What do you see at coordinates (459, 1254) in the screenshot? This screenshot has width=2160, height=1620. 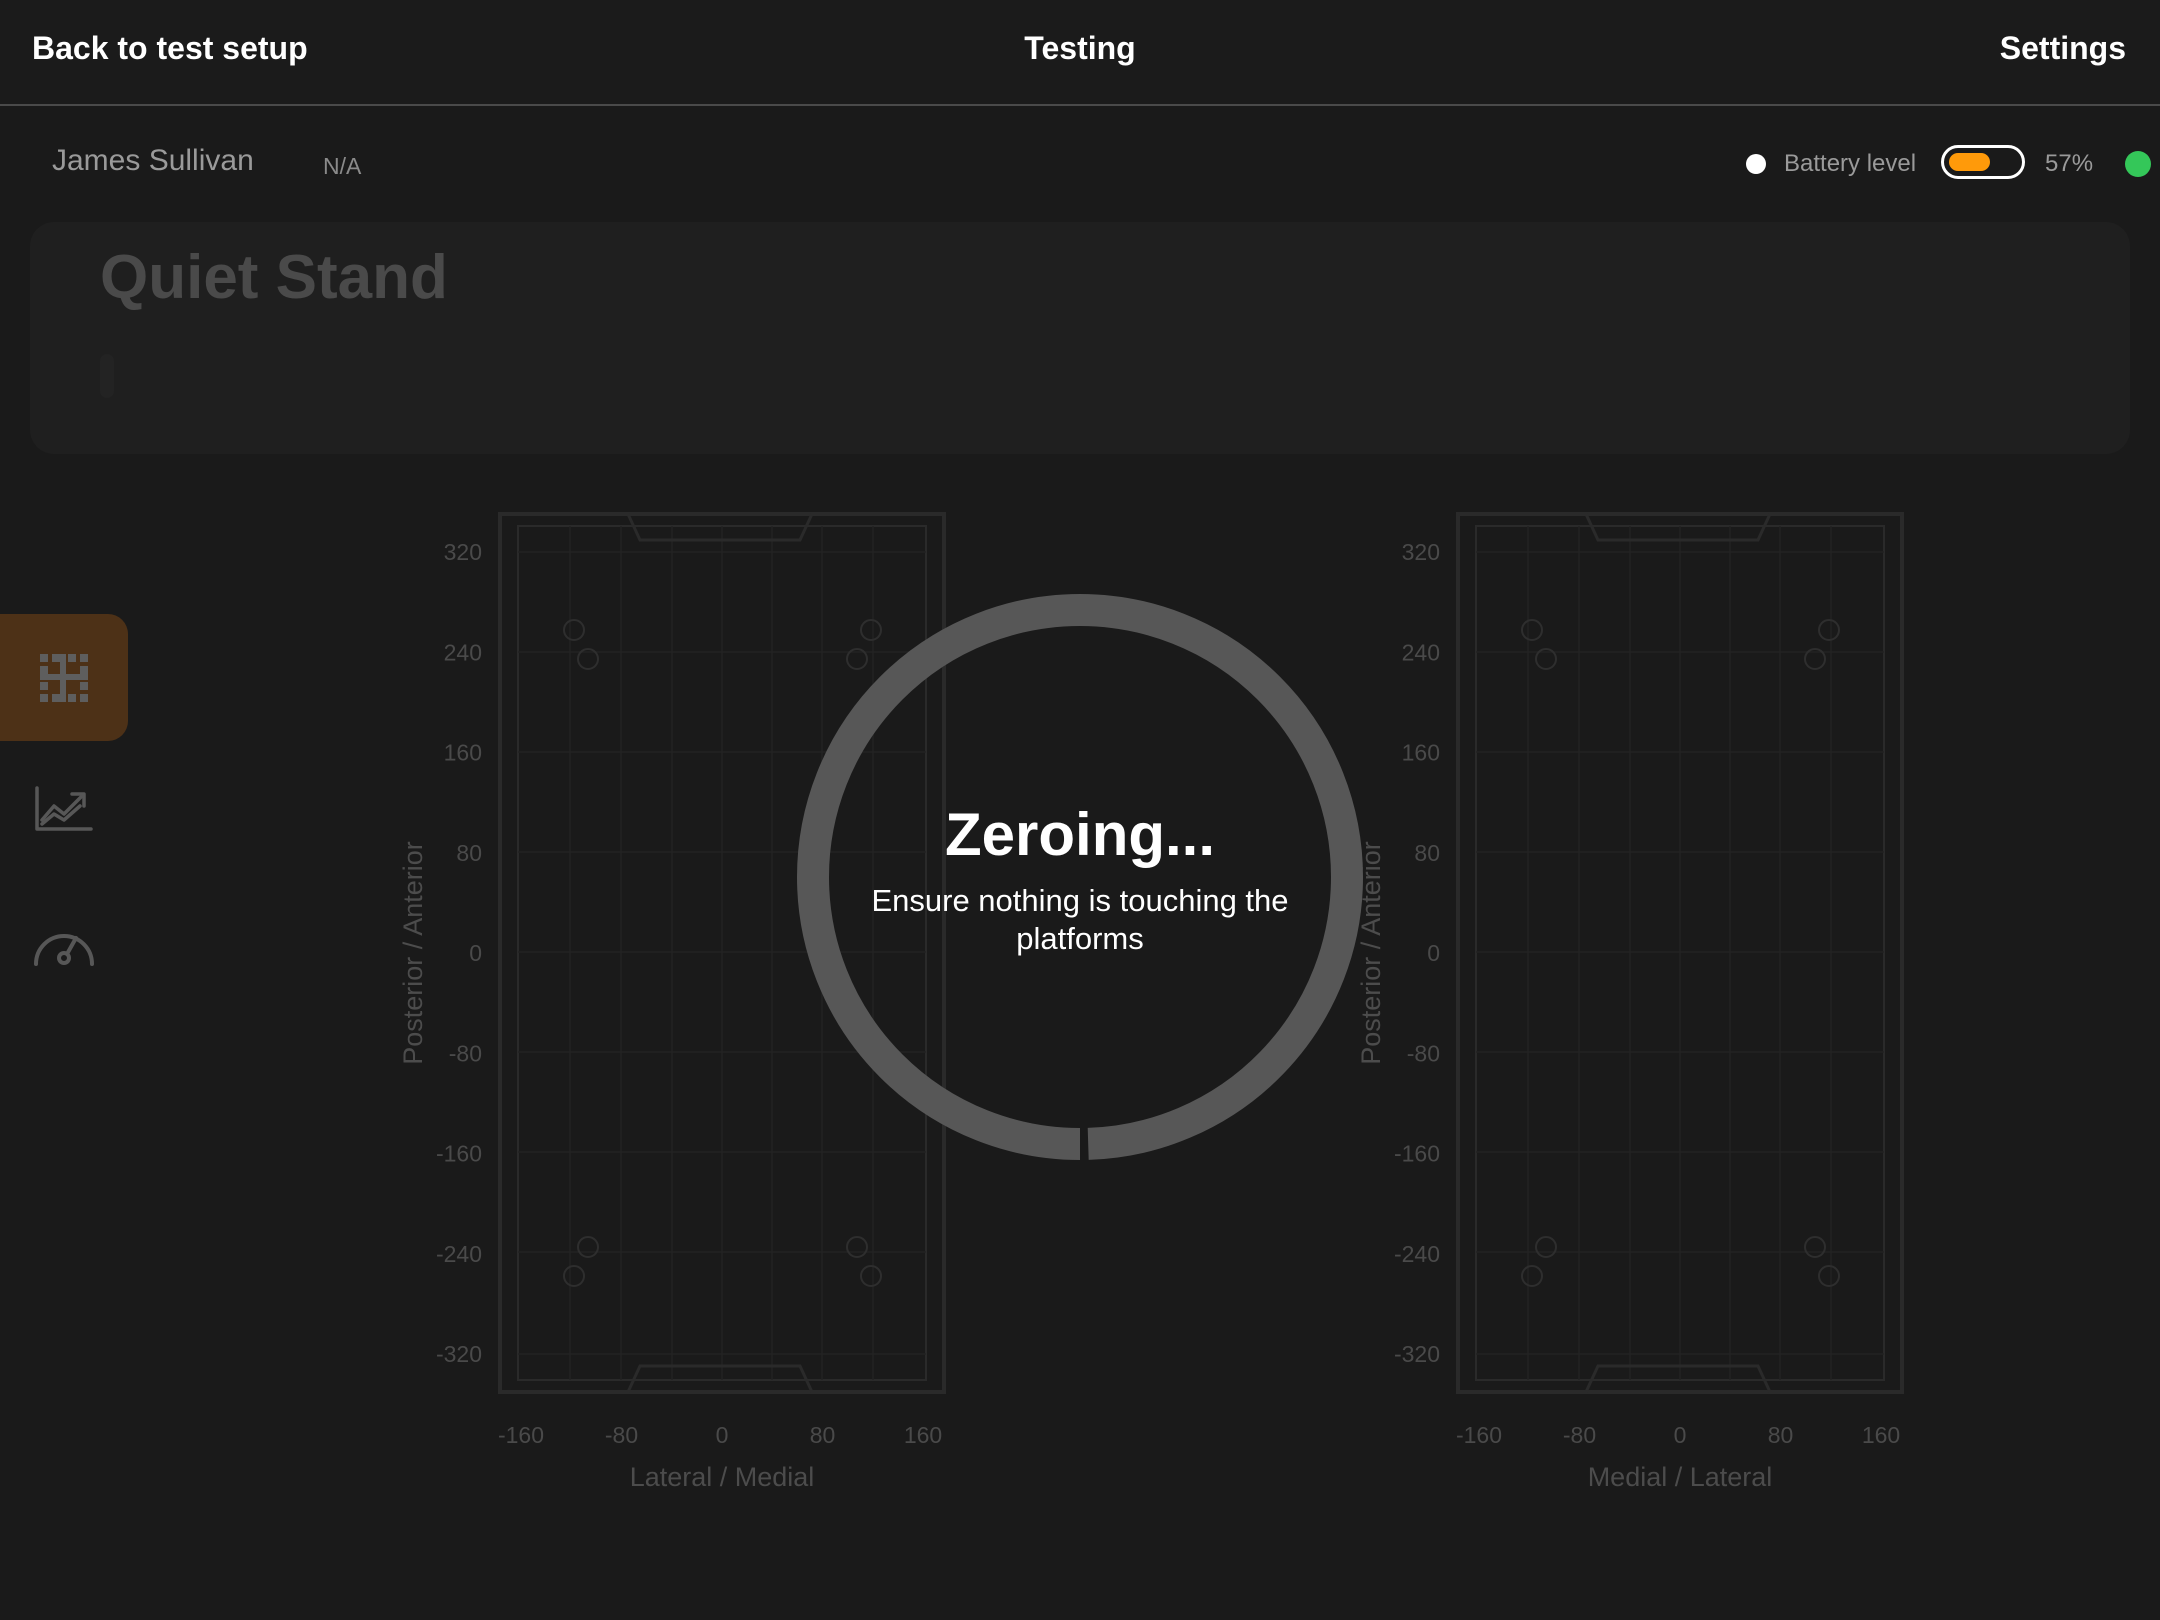 I see `left-y-tick-label: -240` at bounding box center [459, 1254].